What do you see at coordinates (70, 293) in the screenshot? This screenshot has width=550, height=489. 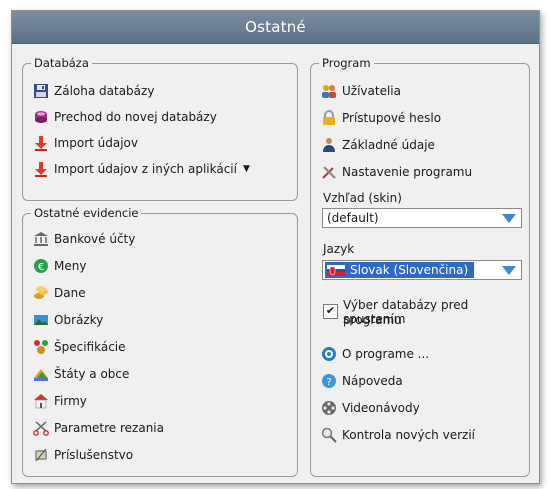 I see `item-label: Dane` at bounding box center [70, 293].